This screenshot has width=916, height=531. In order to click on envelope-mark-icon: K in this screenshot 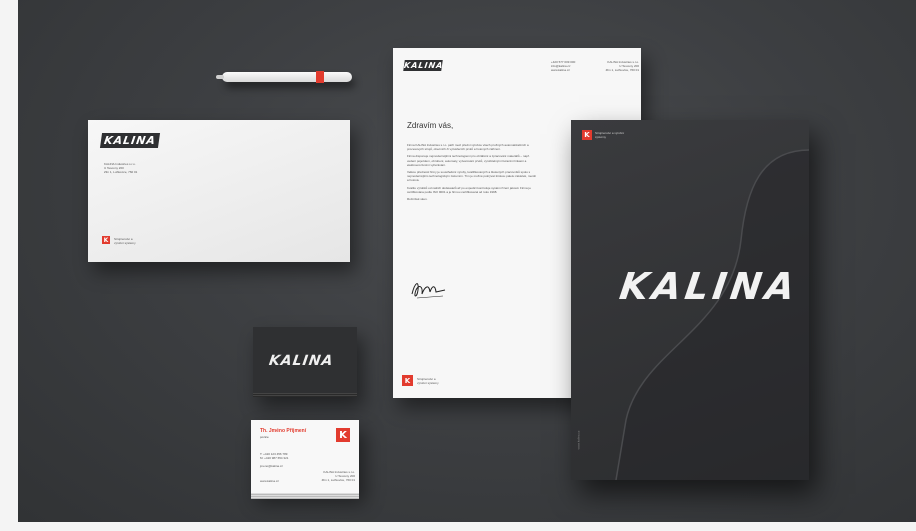, I will do `click(106, 240)`.